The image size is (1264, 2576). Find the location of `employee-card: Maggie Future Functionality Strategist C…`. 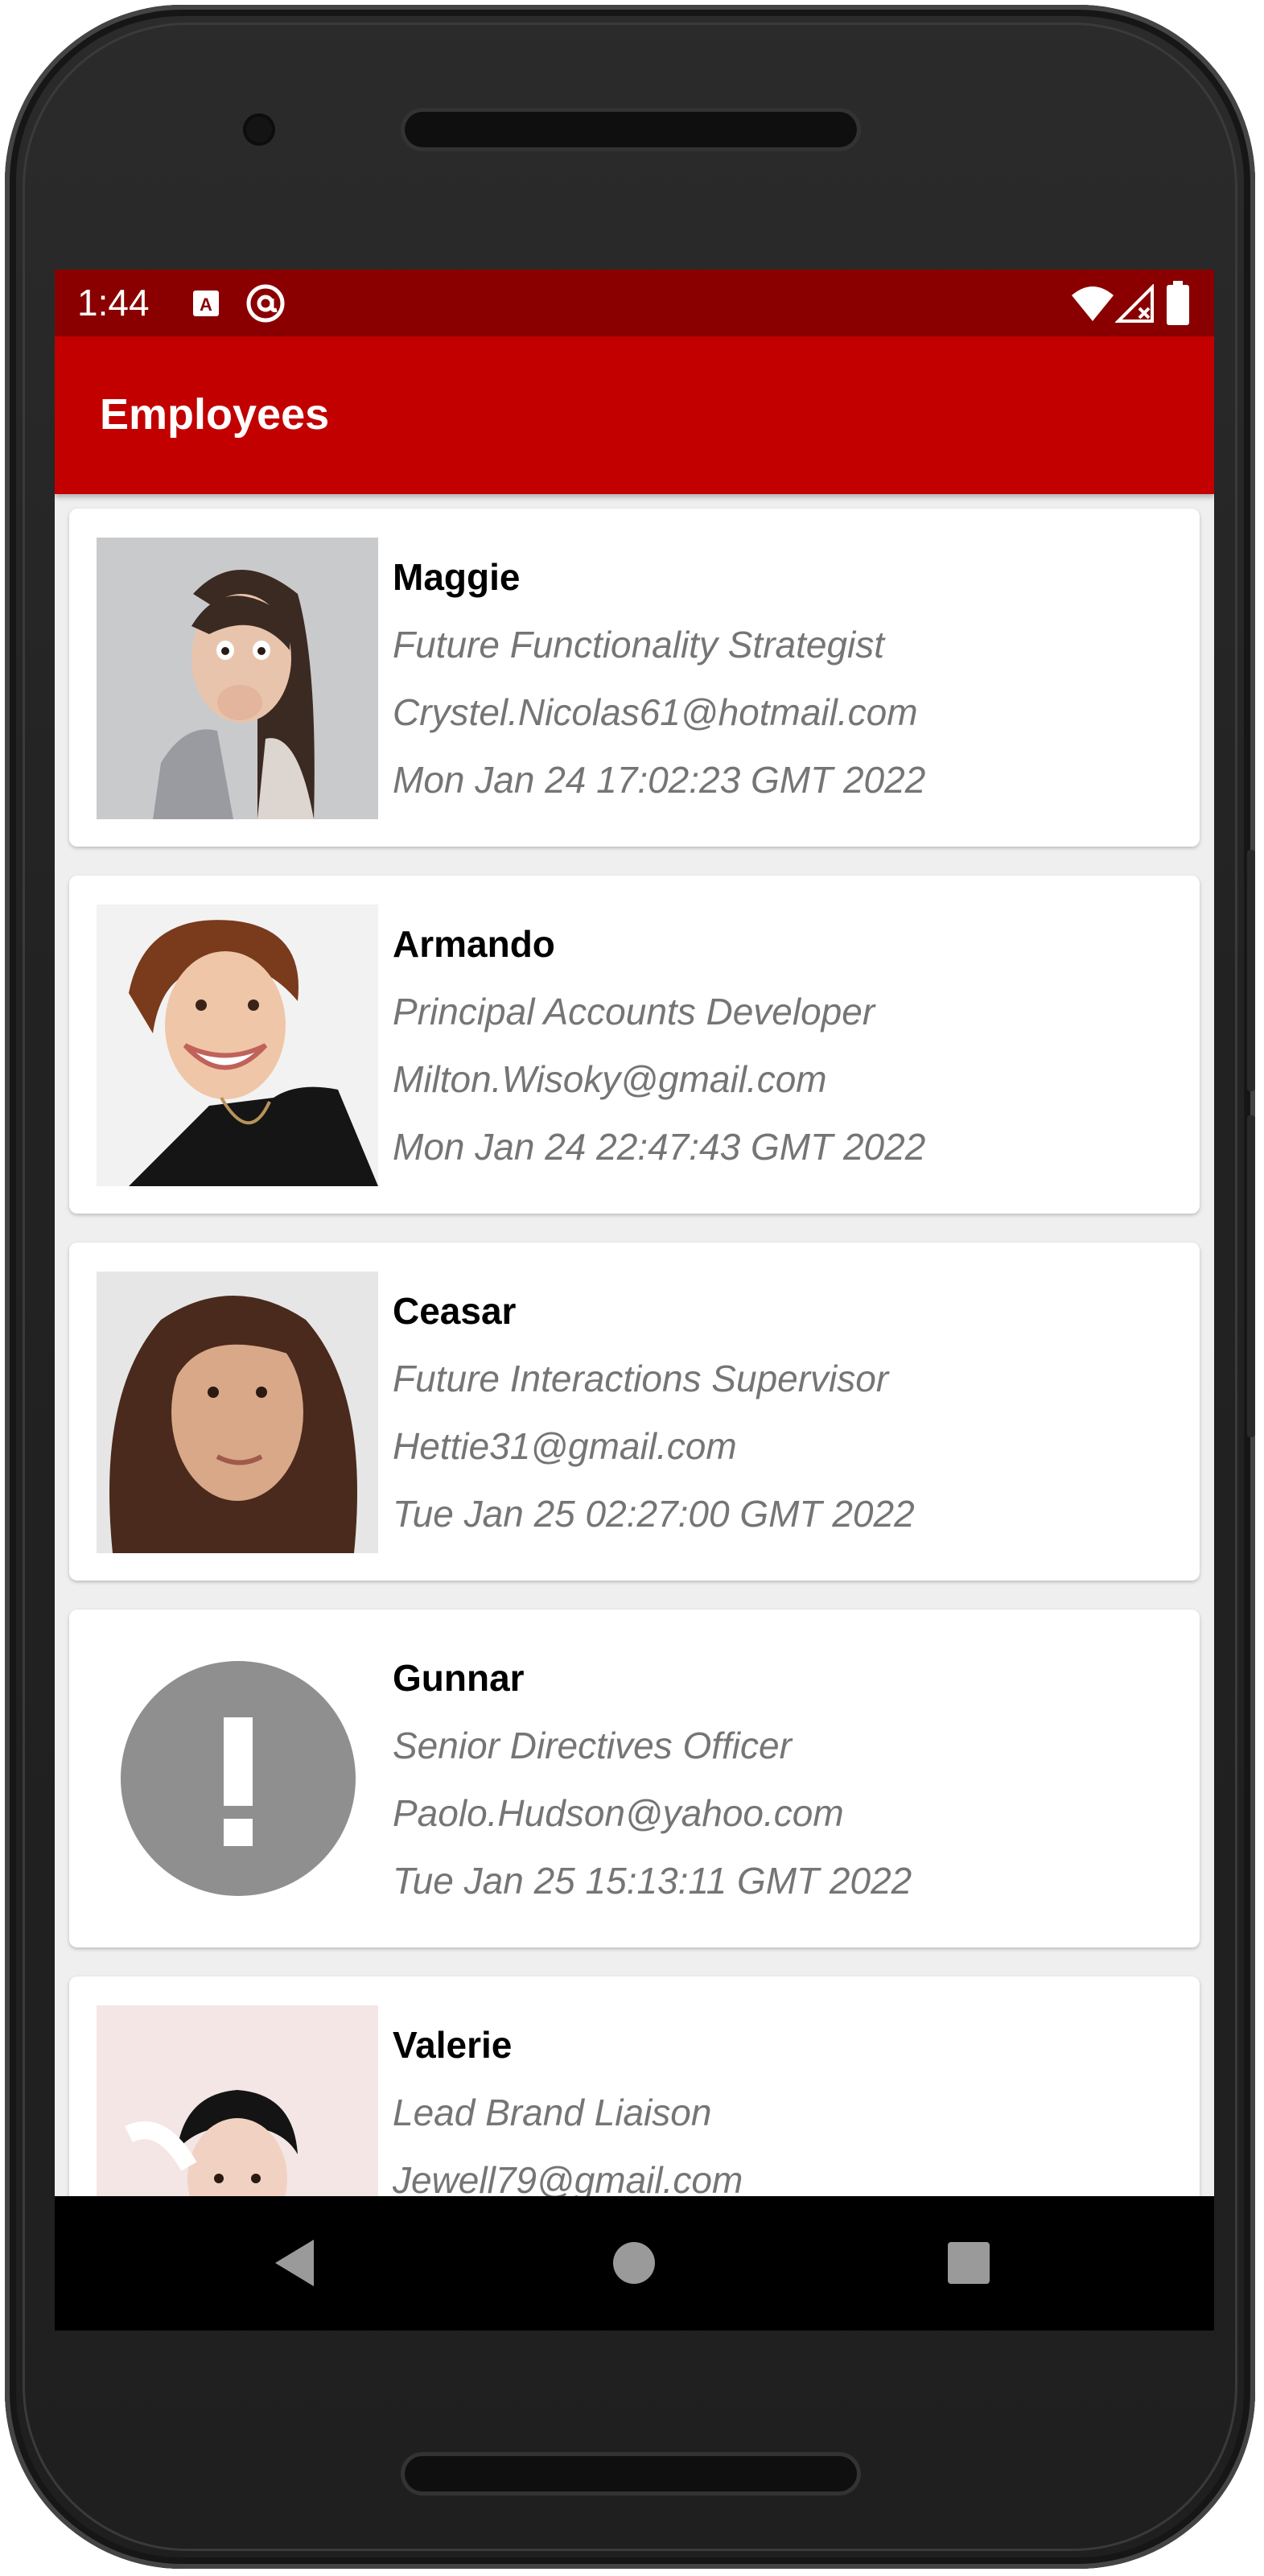

employee-card: Maggie Future Functionality Strategist C… is located at coordinates (635, 678).